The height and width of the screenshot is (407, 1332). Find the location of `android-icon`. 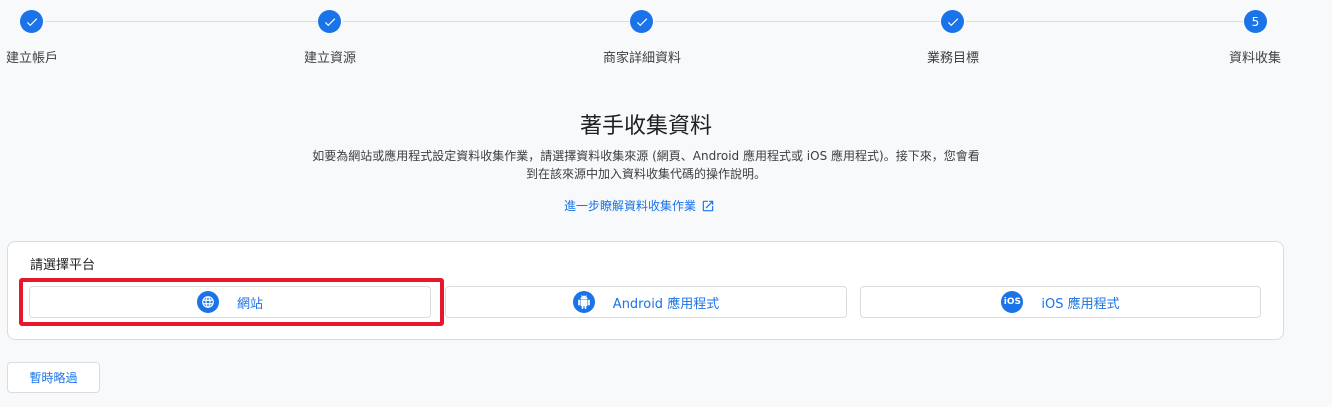

android-icon is located at coordinates (583, 302).